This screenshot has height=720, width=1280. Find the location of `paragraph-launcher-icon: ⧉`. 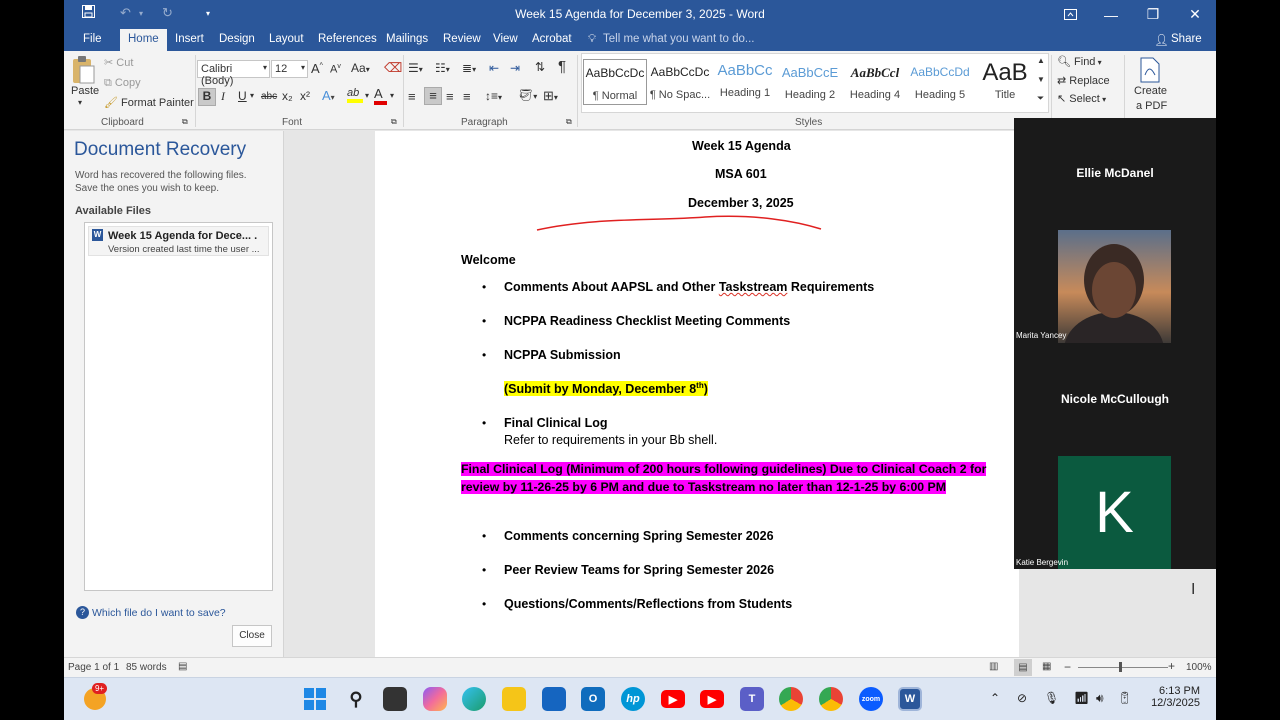

paragraph-launcher-icon: ⧉ is located at coordinates (569, 122).